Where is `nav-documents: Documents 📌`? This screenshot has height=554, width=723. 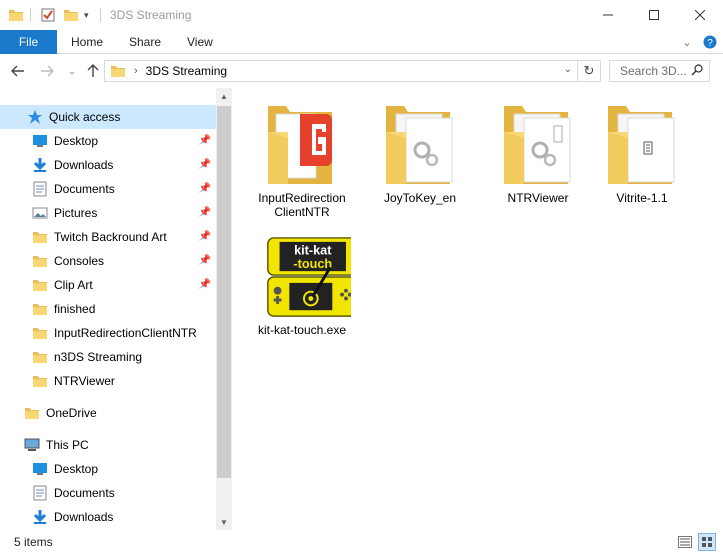
nav-documents: Documents 📌 is located at coordinates (107, 189).